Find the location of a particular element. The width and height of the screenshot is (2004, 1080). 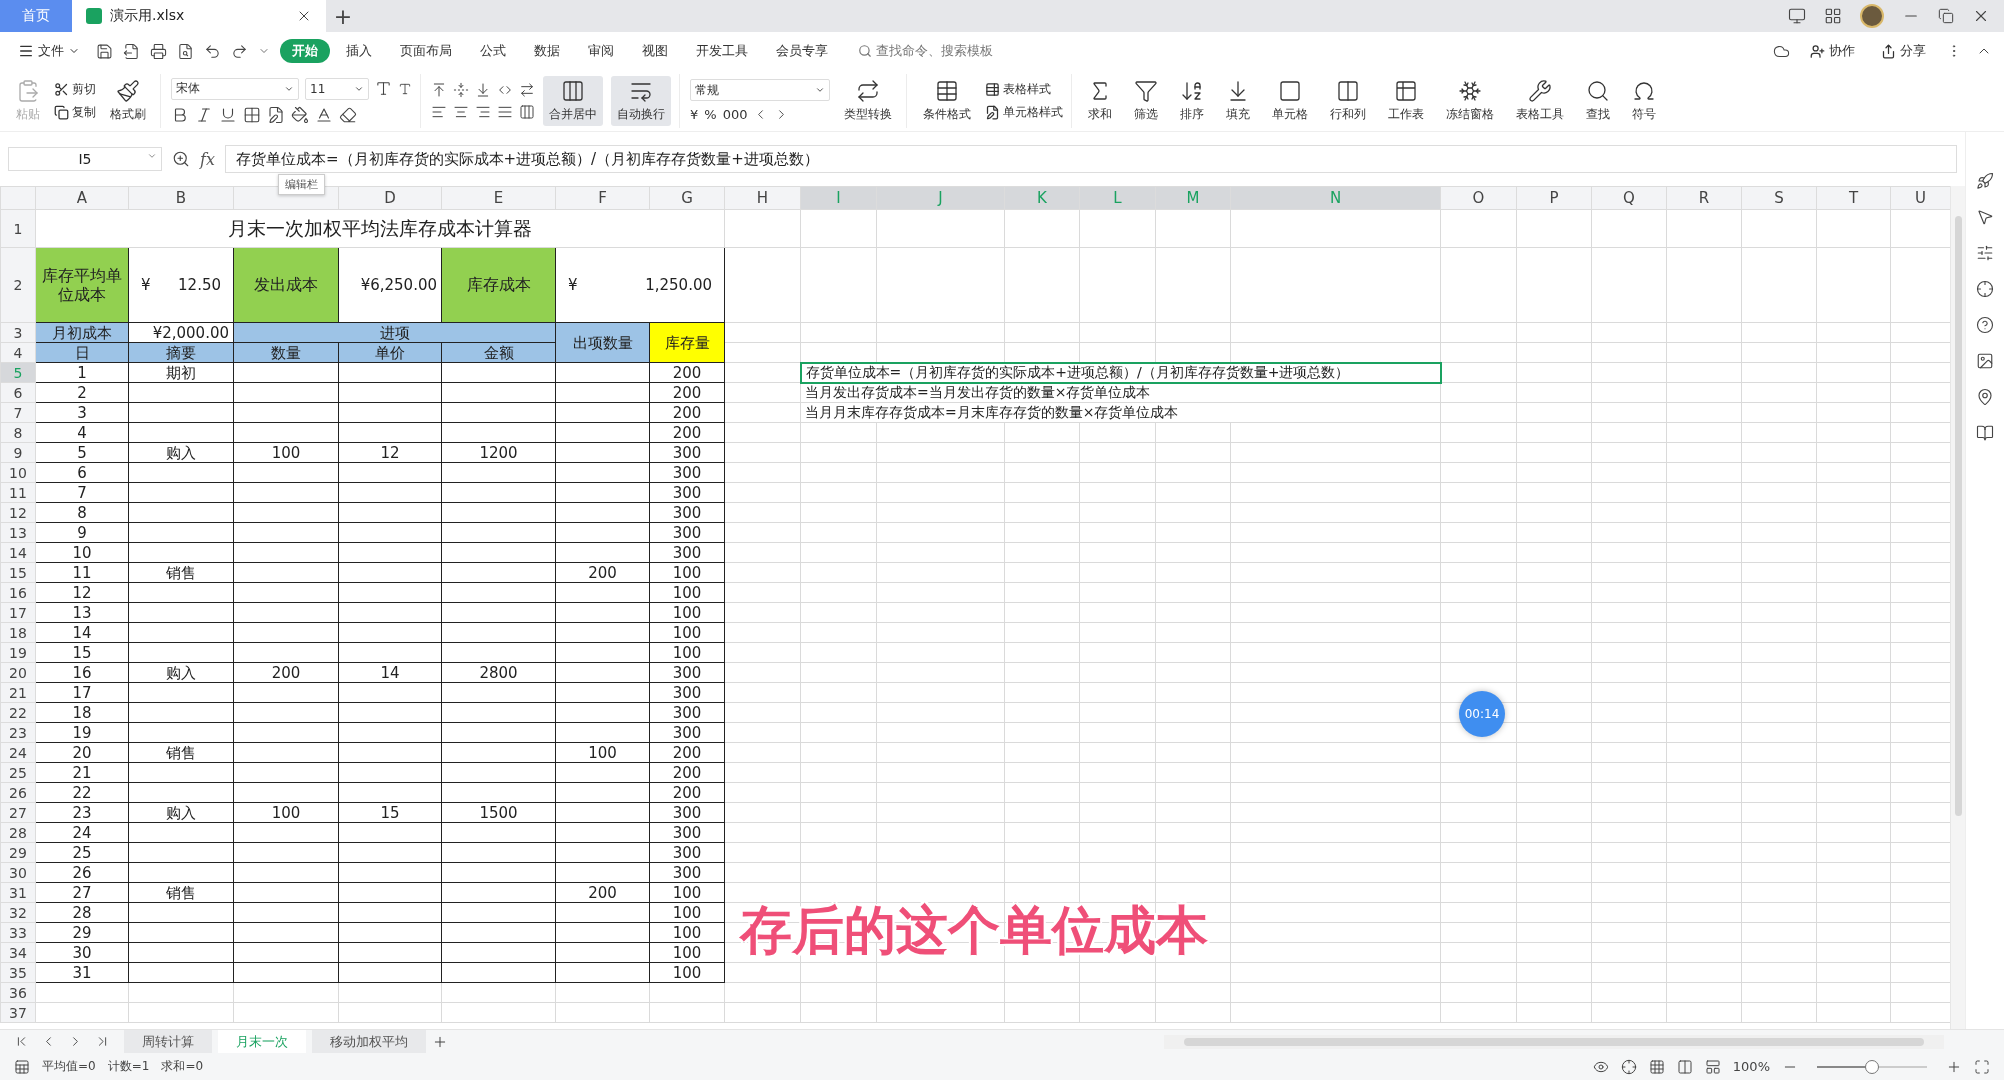

sheet-tab: 移动加权平均 is located at coordinates (369, 1041).